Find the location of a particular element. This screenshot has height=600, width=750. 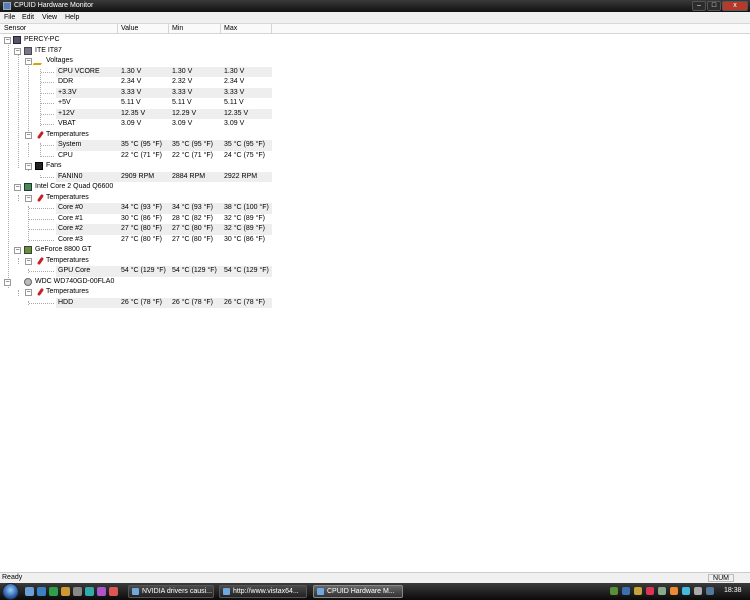

tree-node-ite: − ITE IT87 is located at coordinates (375, 51).